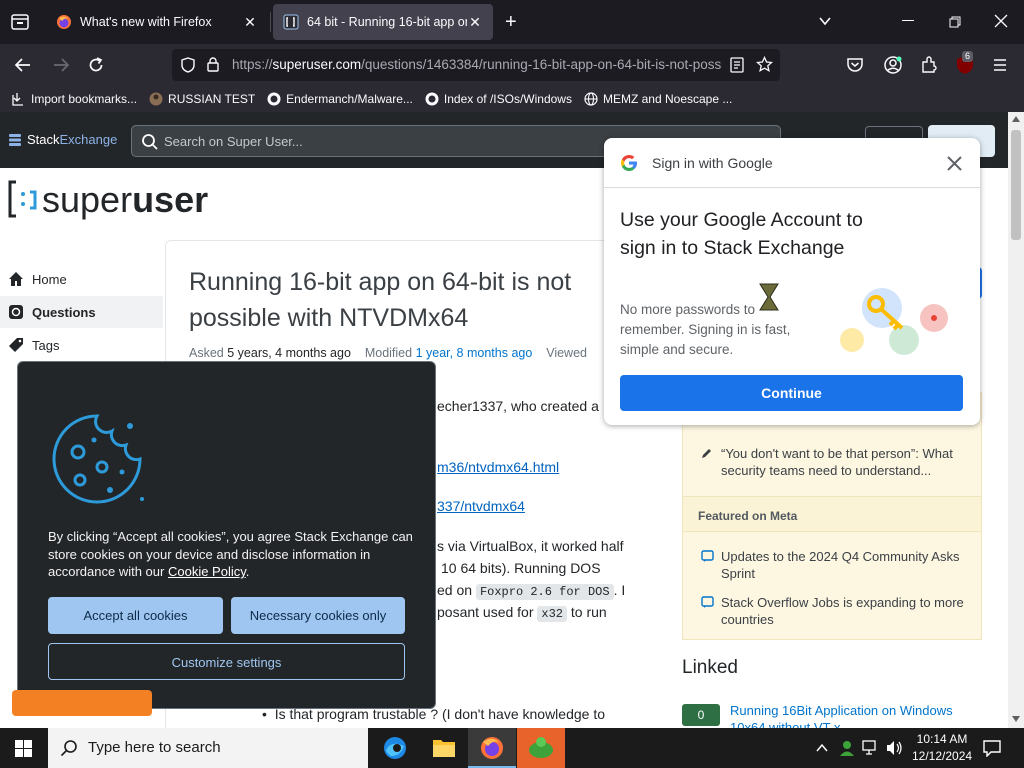 The width and height of the screenshot is (1024, 768). Describe the element at coordinates (855, 65) in the screenshot. I see `pocket-icon` at that location.